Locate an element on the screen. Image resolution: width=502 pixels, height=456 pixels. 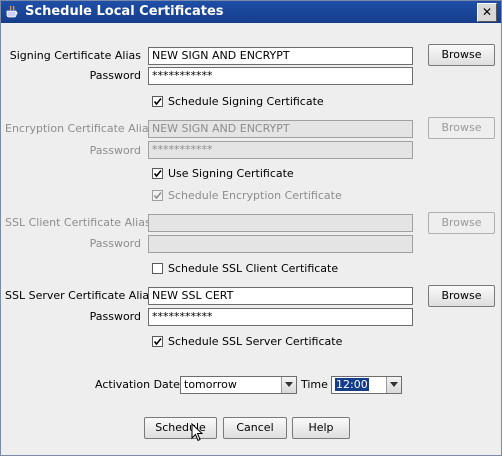
encryption-password-field: *********** is located at coordinates (280, 150).